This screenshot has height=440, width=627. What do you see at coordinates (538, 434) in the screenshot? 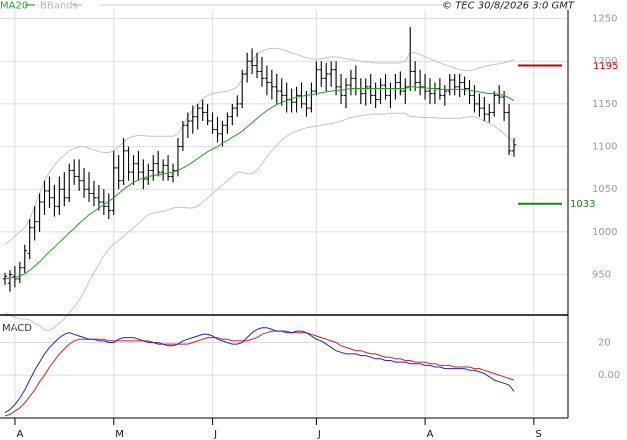
I see `x-tick-label: S` at bounding box center [538, 434].